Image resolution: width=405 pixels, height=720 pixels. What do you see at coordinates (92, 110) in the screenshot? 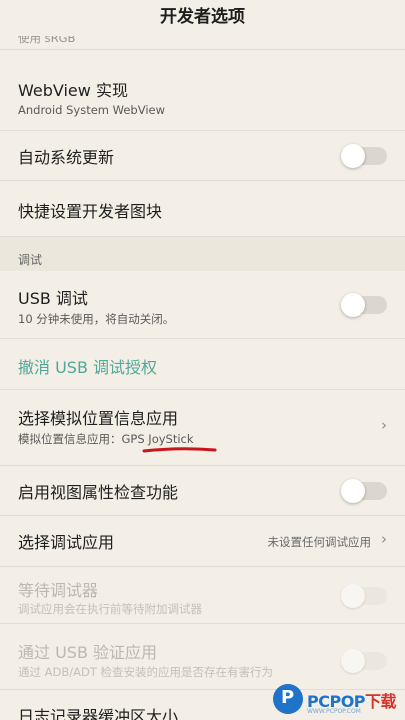
I see `webview-subtitle: Android System WebView` at bounding box center [92, 110].